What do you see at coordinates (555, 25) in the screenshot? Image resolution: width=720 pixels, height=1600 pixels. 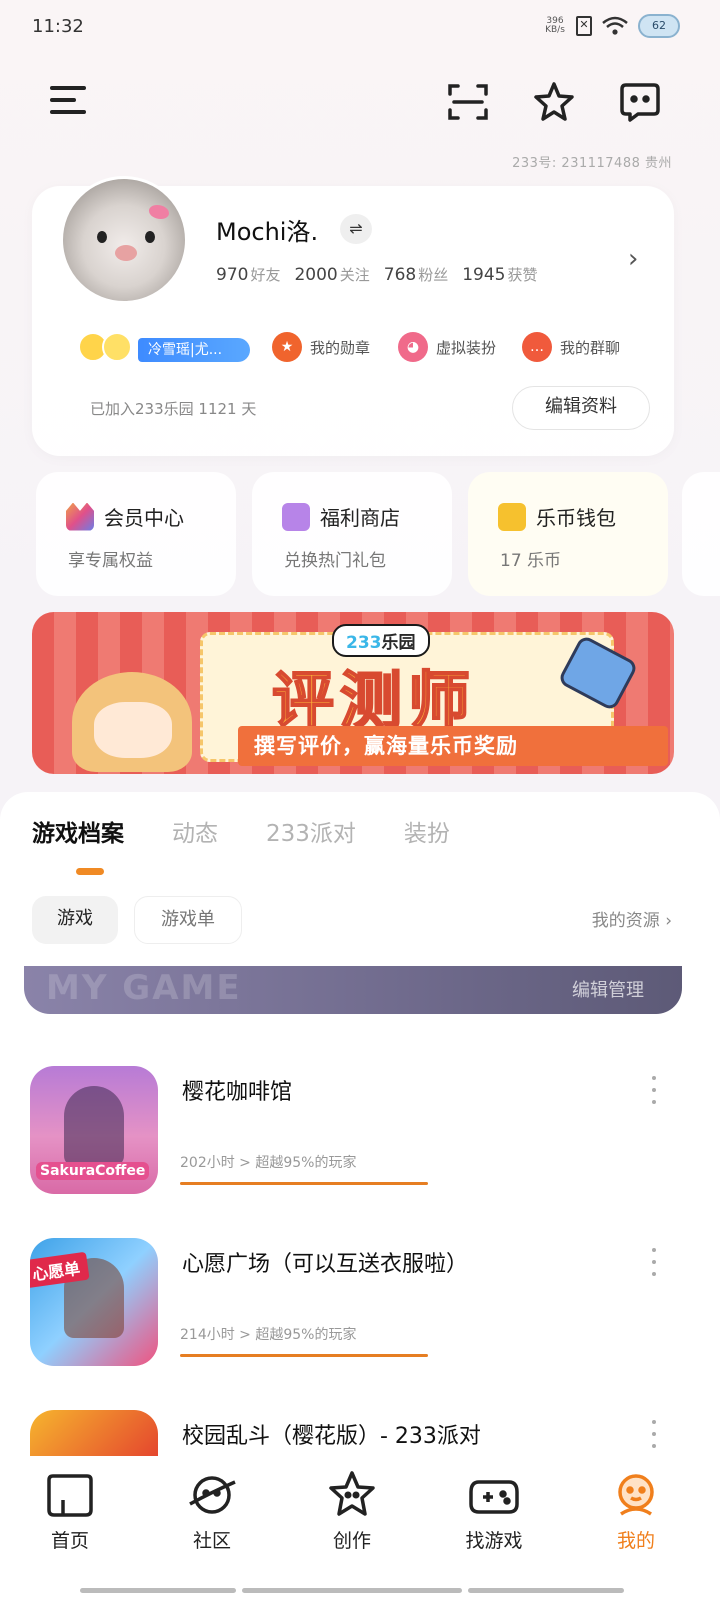 I see `network-speed: 396 KB/s` at bounding box center [555, 25].